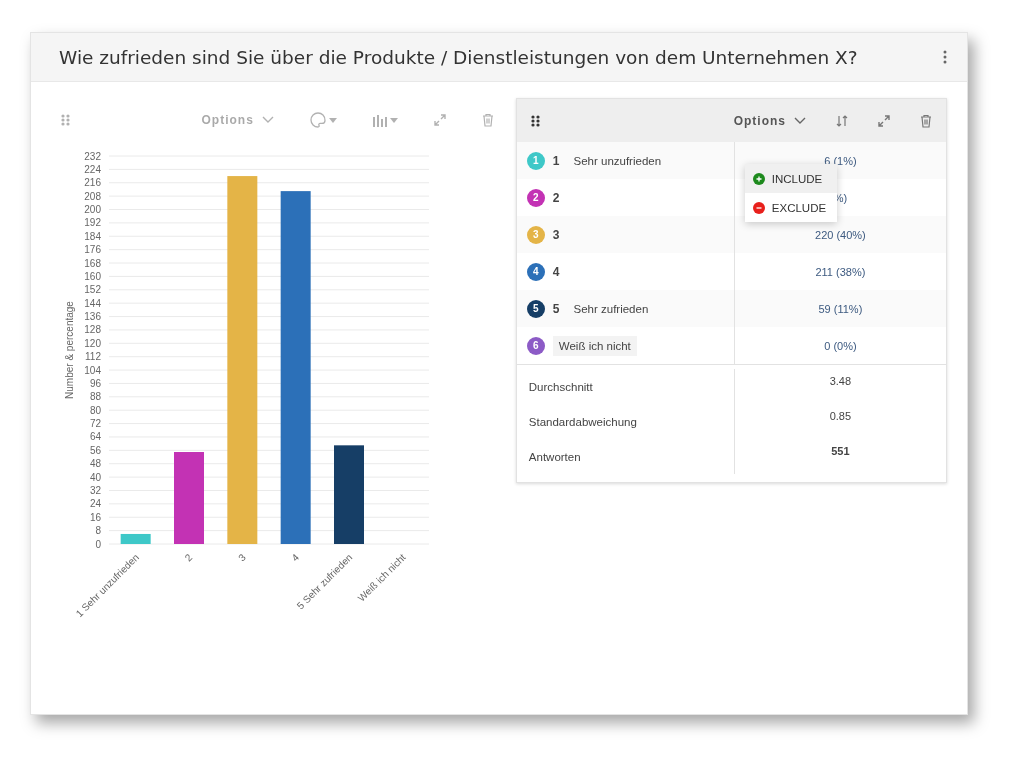 This screenshot has height=771, width=1024. What do you see at coordinates (92, 169) in the screenshot?
I see `y-tick-label: 224` at bounding box center [92, 169].